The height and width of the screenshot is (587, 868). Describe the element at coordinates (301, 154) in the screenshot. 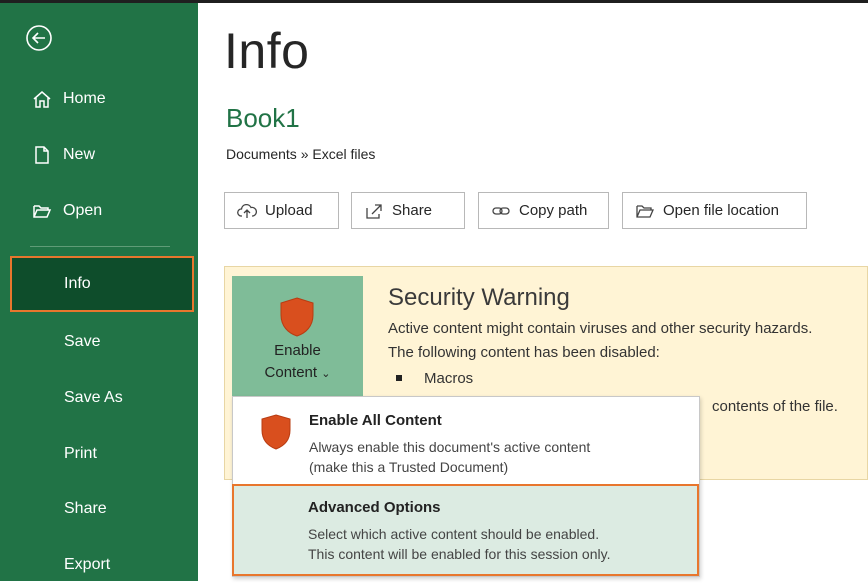

I see `breadcrumb: Documents » Excel files` at that location.